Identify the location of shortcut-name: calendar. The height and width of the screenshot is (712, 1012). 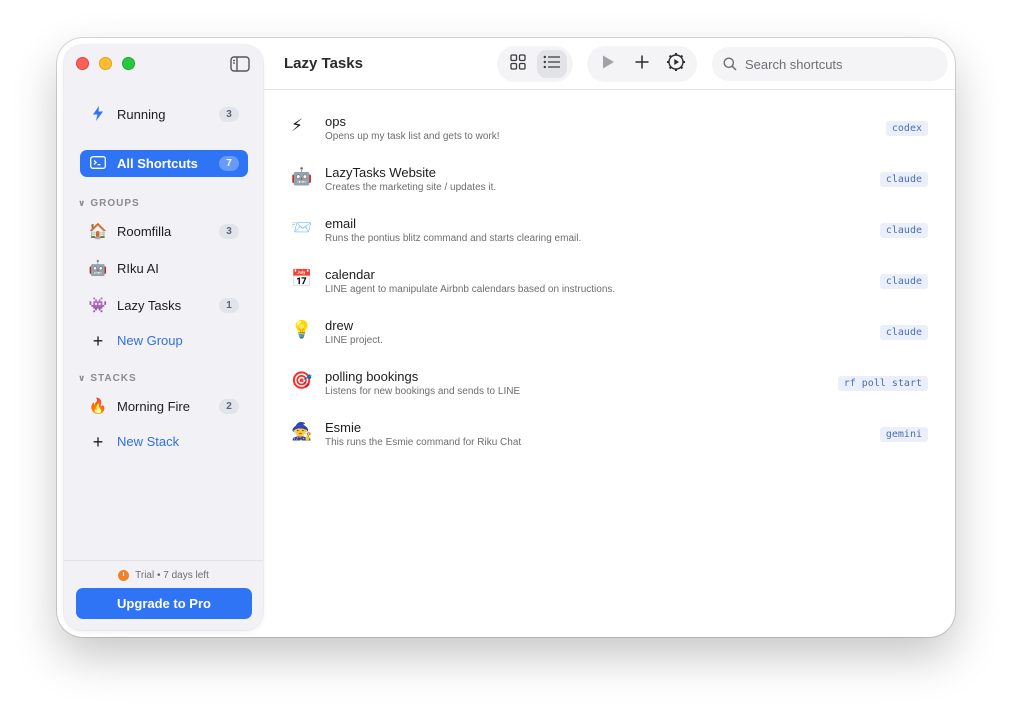
(350, 274).